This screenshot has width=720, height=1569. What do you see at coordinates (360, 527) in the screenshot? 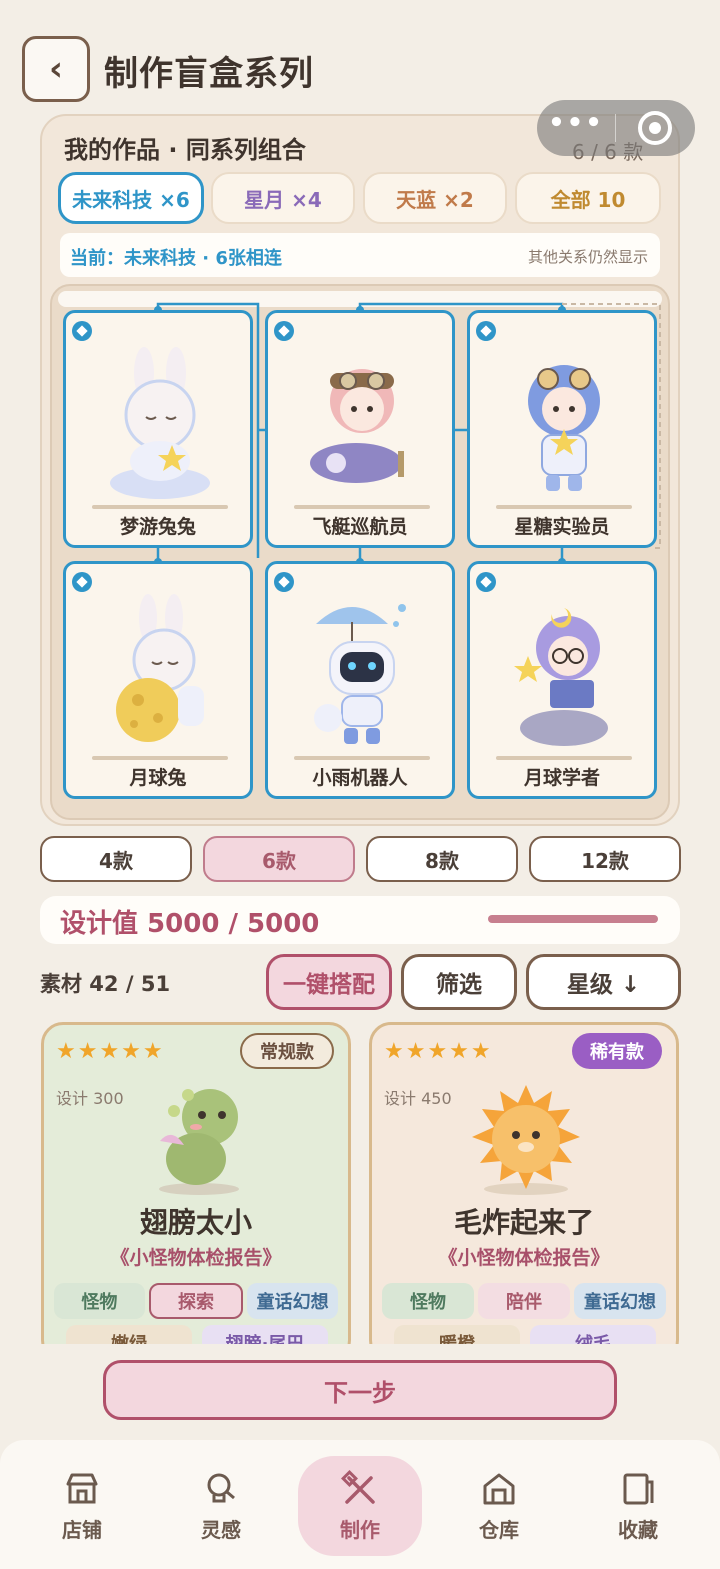
I see `card-label: 飞艇巡航员` at bounding box center [360, 527].